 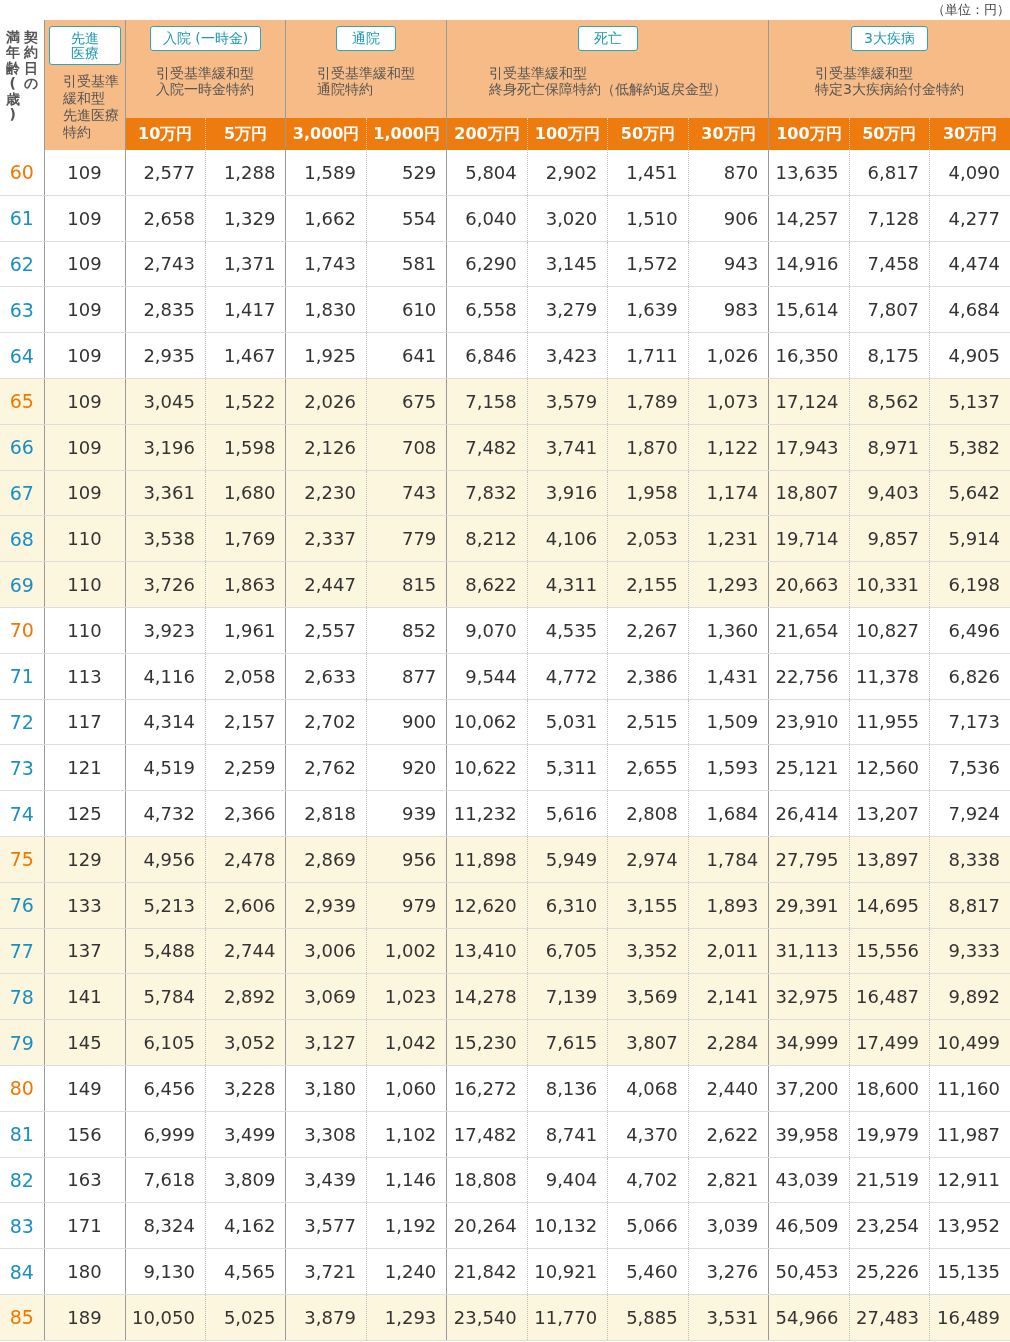 I want to click on age-cell: 85, so click(x=22, y=1317).